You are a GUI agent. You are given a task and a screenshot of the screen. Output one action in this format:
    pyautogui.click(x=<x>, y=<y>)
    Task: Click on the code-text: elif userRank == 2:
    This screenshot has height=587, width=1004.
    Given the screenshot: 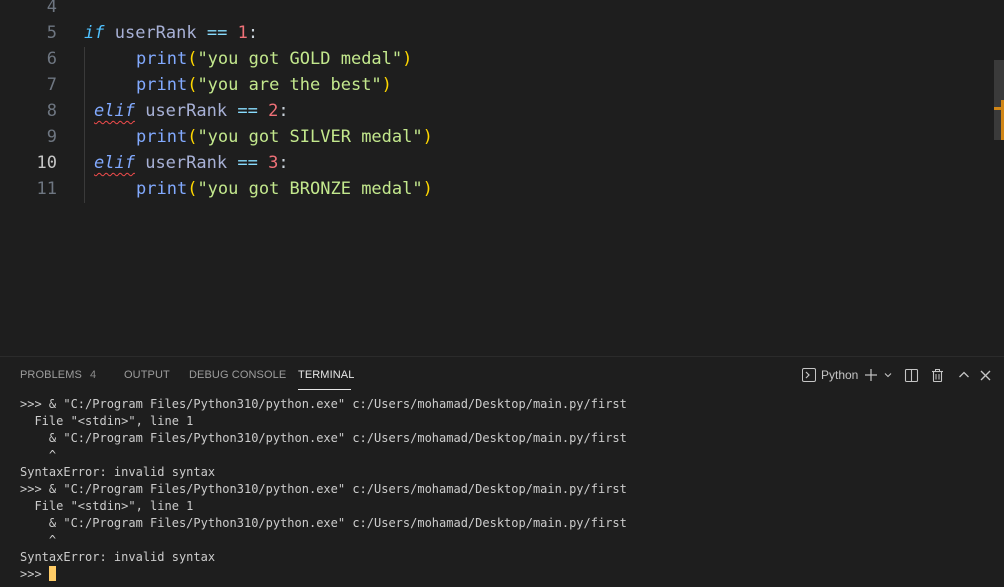 What is the action you would take?
    pyautogui.click(x=191, y=111)
    